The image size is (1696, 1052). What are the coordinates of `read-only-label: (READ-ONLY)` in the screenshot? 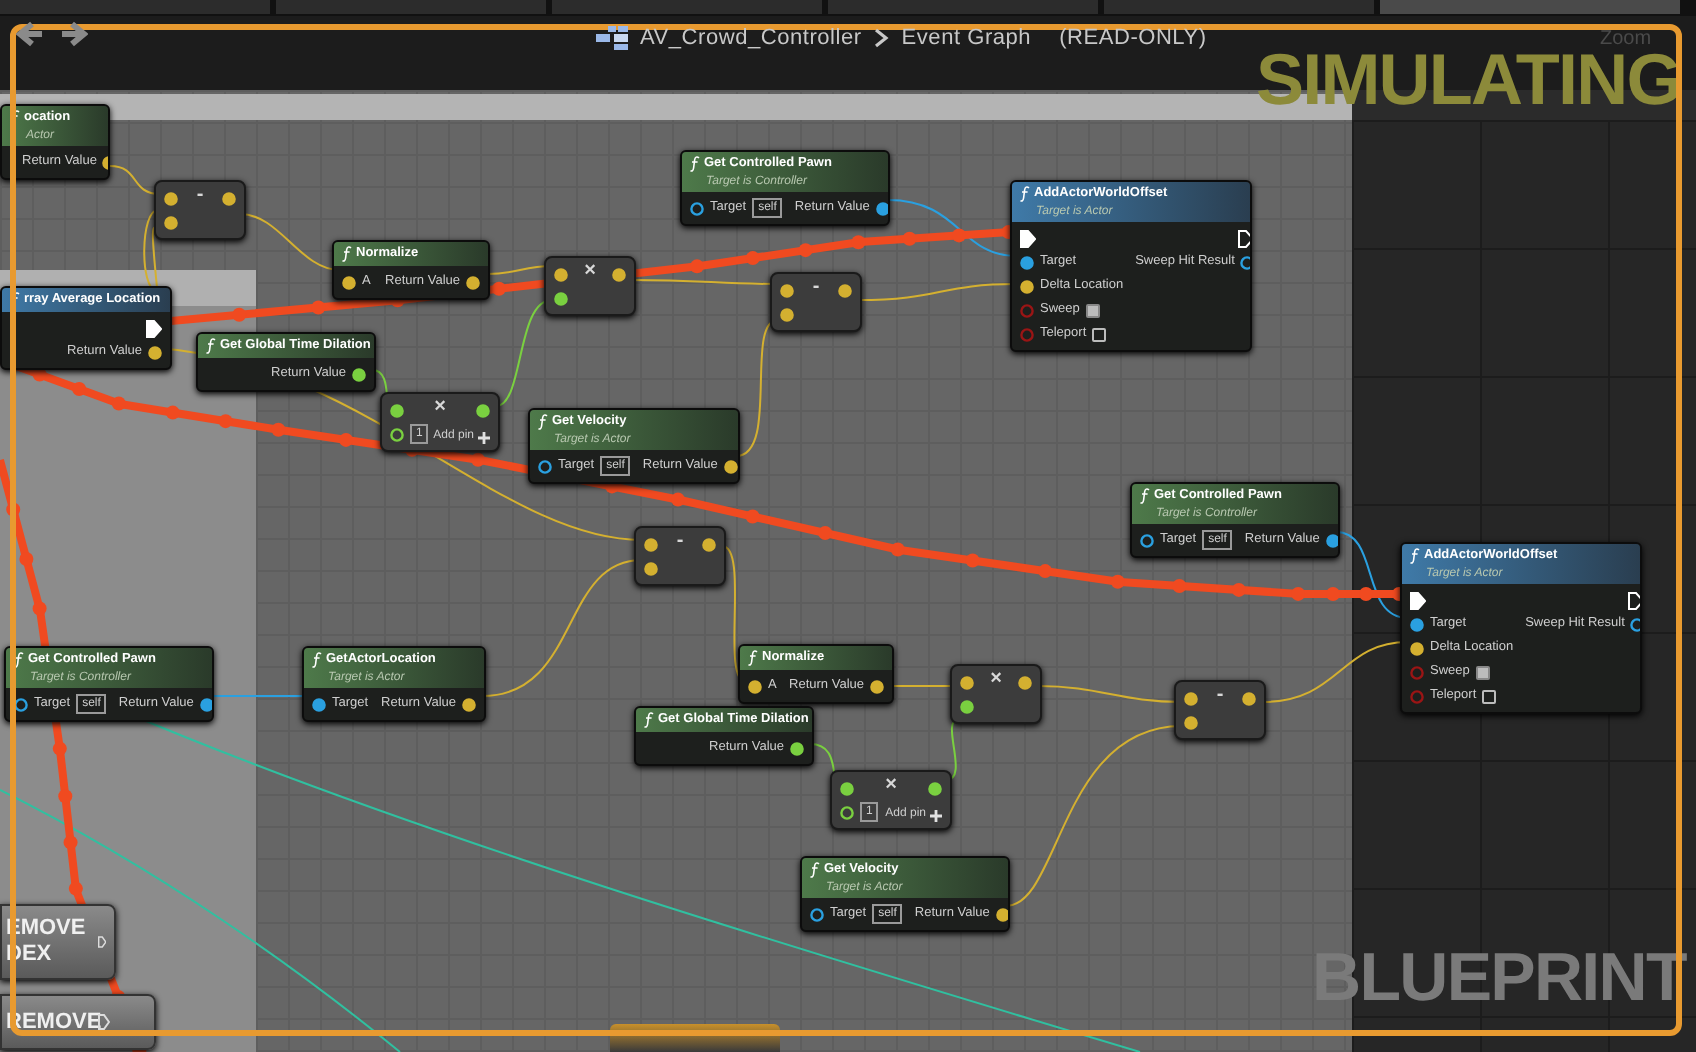 It's located at (1133, 39).